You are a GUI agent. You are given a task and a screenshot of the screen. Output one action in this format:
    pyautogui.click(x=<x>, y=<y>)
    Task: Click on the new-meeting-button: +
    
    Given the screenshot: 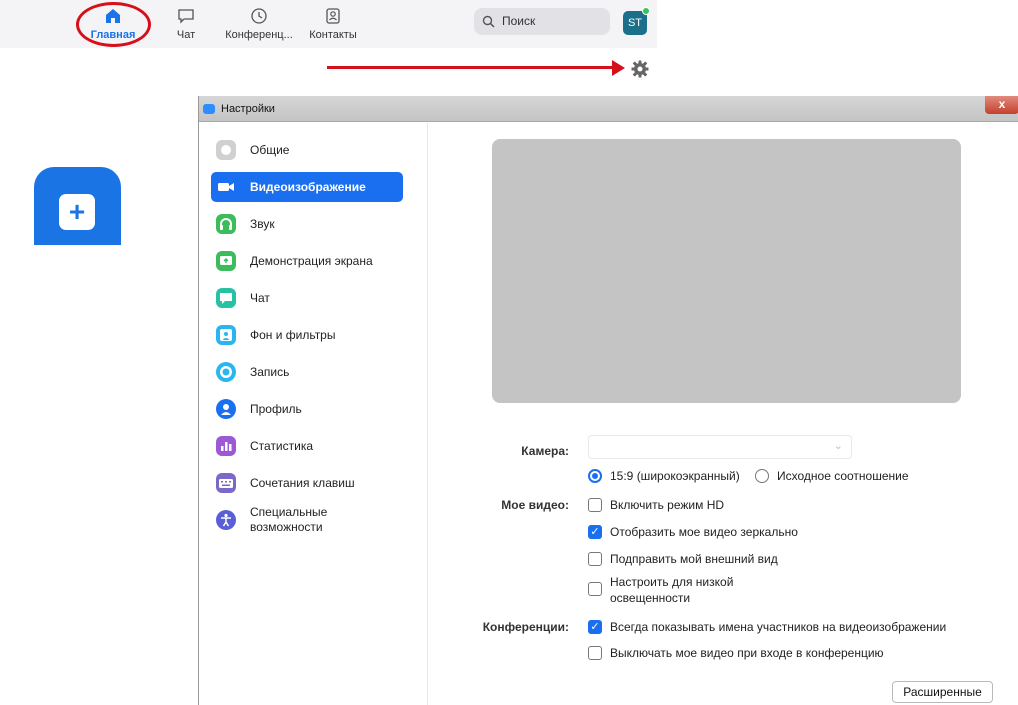 What is the action you would take?
    pyautogui.click(x=77, y=206)
    